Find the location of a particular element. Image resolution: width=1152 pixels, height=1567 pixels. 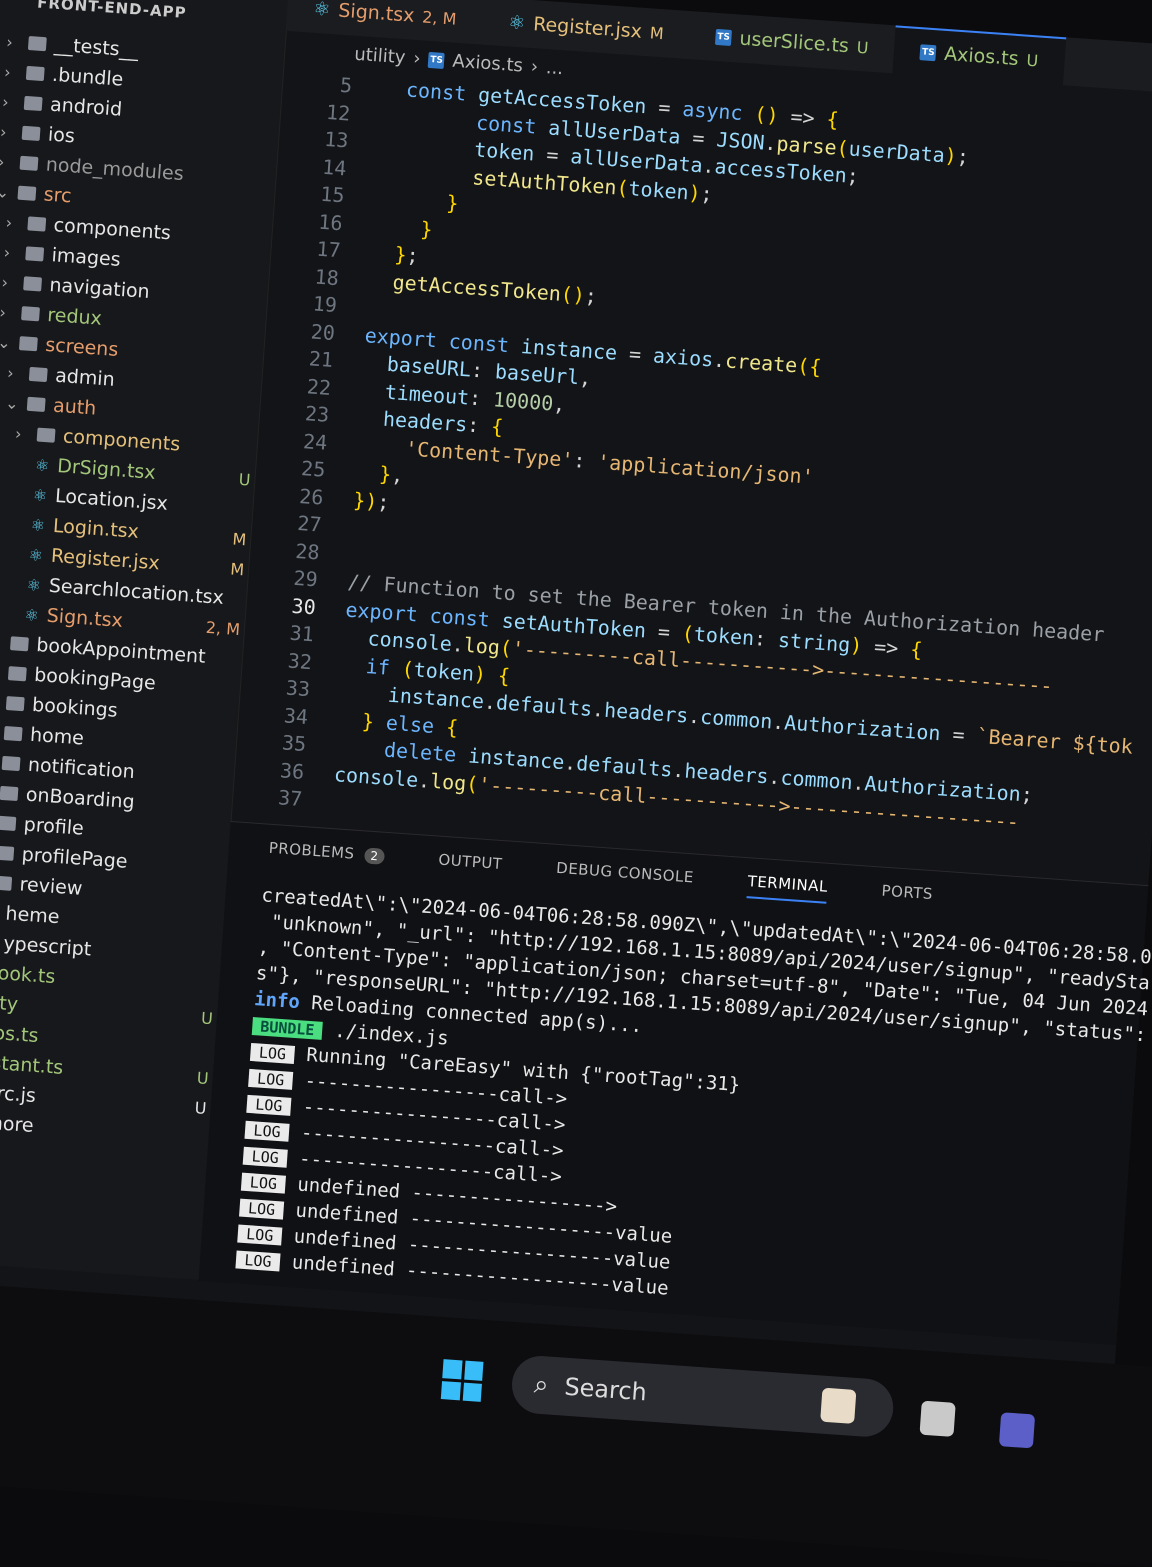

tree-item-label: ypescript is located at coordinates (47, 946).